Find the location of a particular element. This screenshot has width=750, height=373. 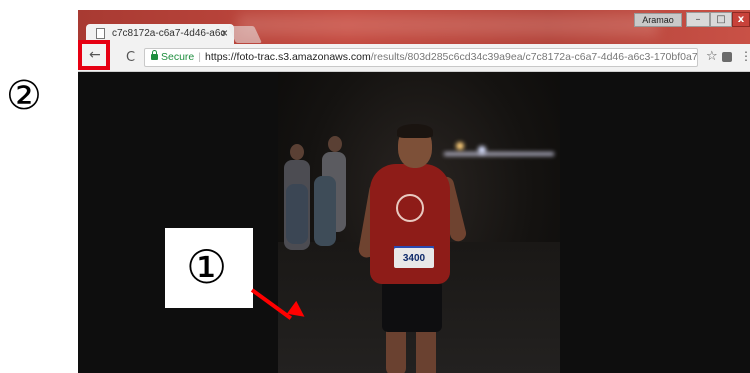

street-light is located at coordinates (499, 154).